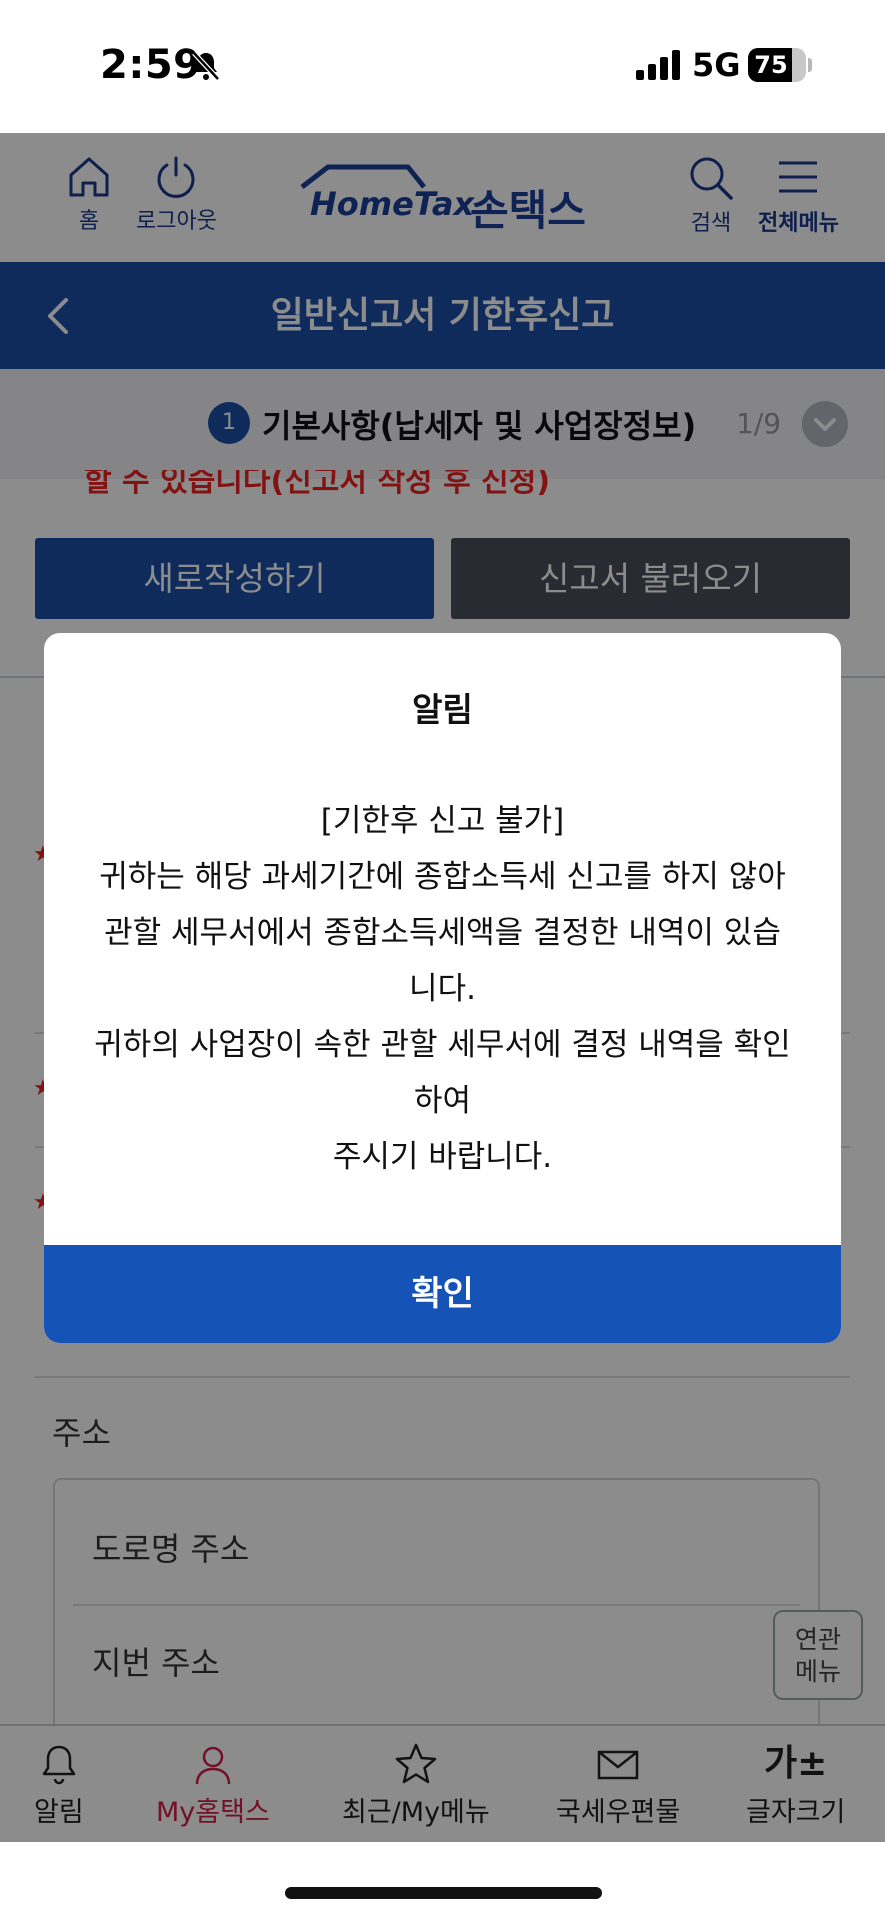  What do you see at coordinates (442, 66) in the screenshot?
I see `status-bar: 2:59 5G 75` at bounding box center [442, 66].